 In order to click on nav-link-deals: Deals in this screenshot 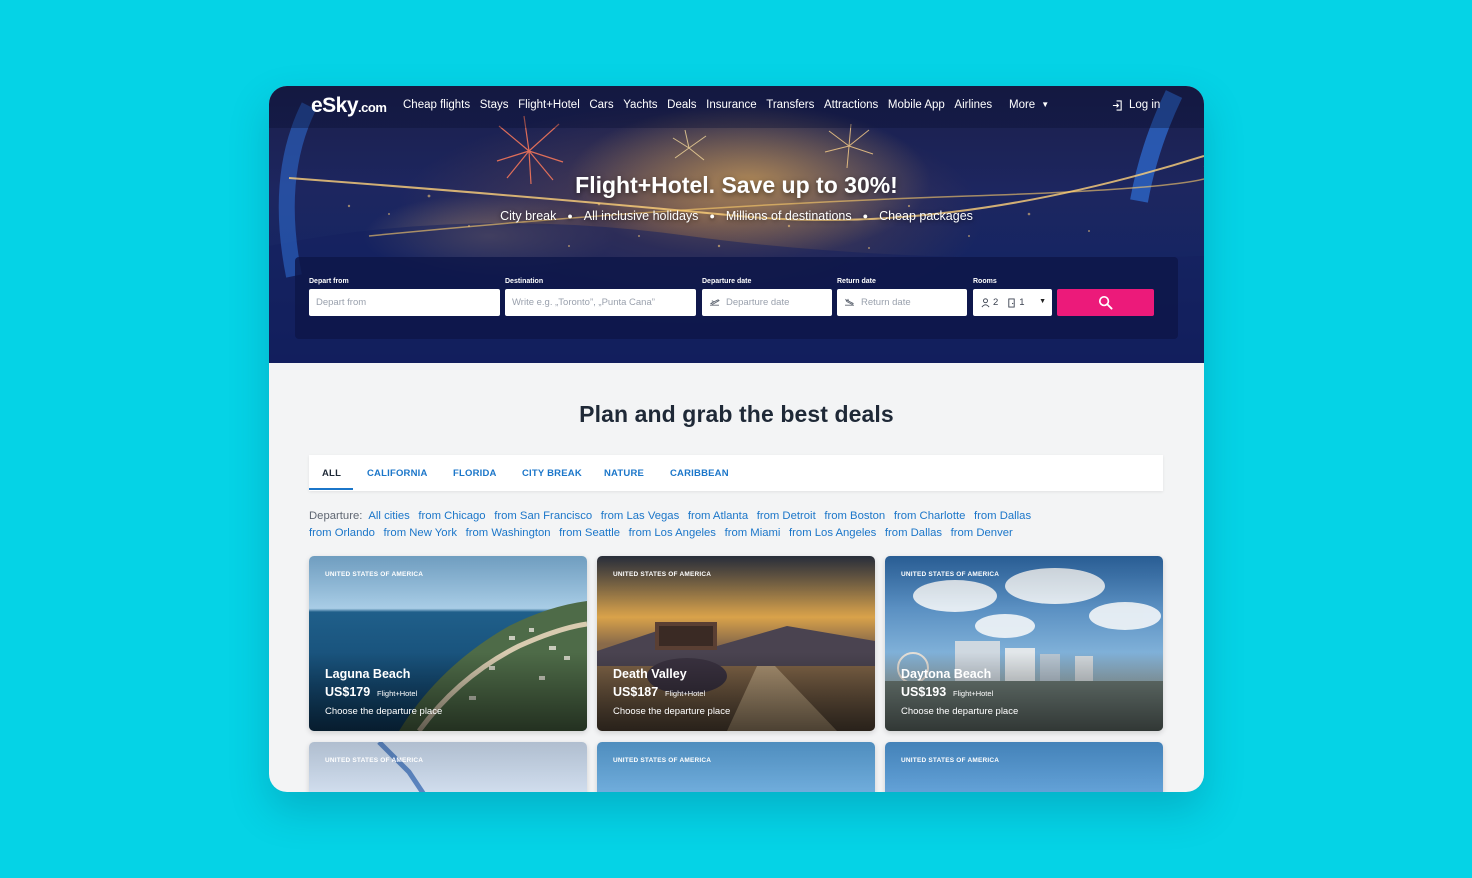, I will do `click(681, 105)`.